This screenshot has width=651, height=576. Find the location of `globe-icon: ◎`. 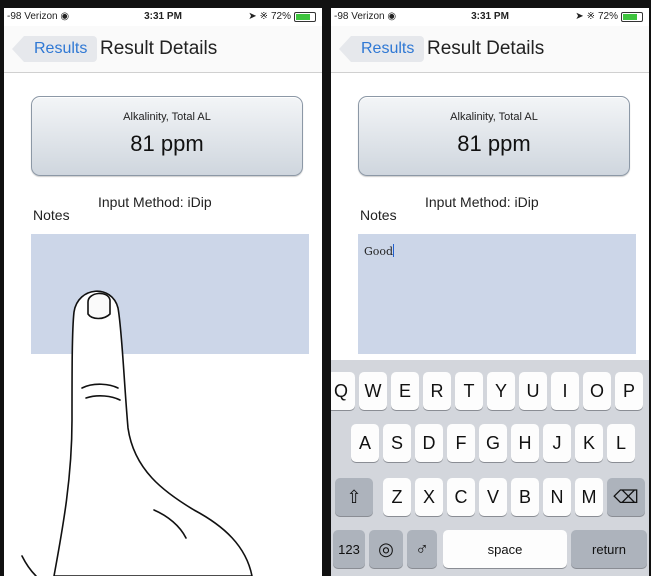

globe-icon: ◎ is located at coordinates (386, 548).